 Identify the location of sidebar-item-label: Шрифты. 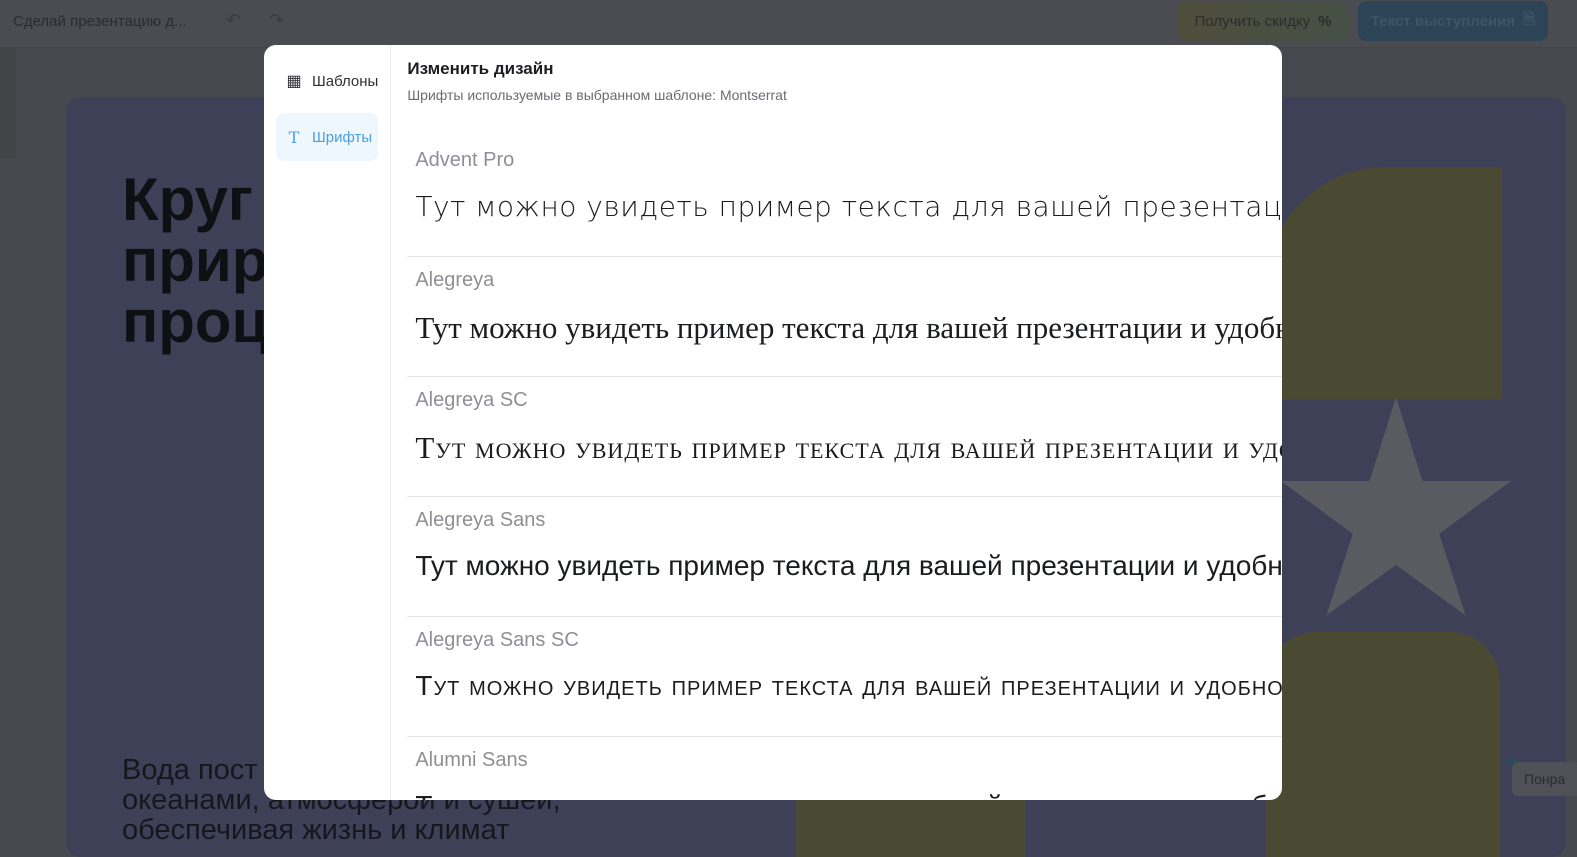
(342, 137).